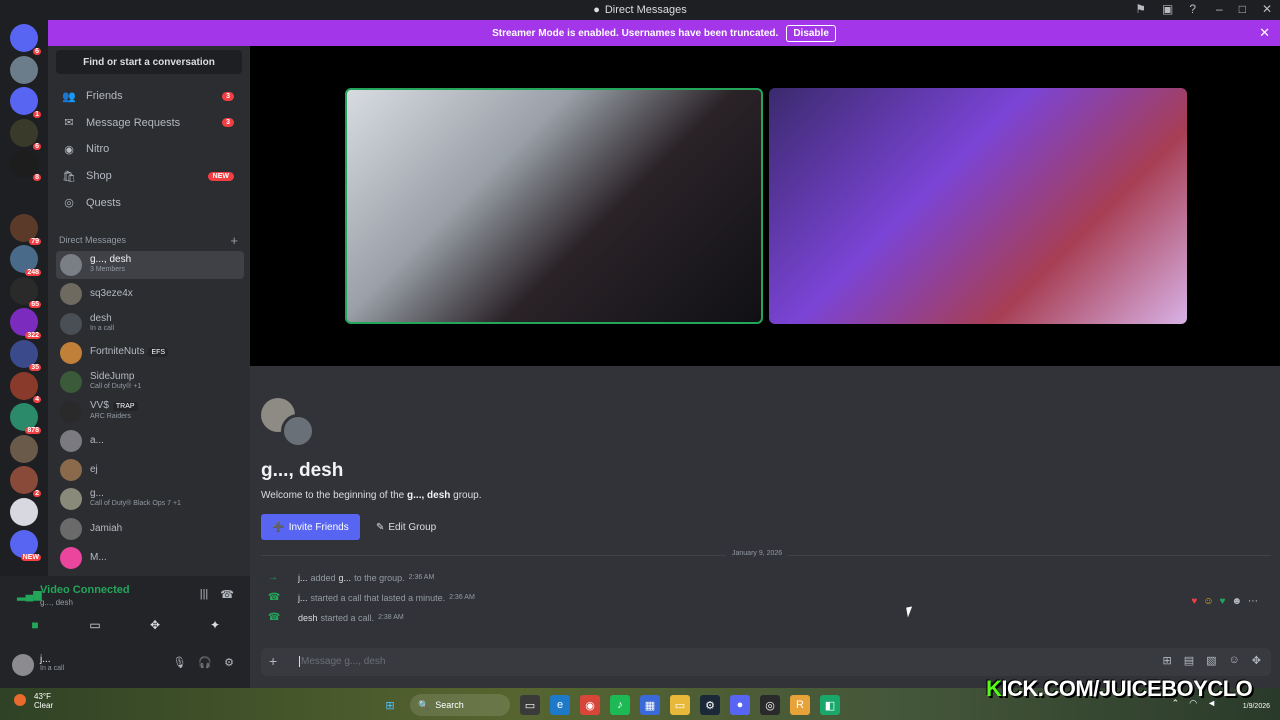 This screenshot has width=1280, height=720. I want to click on nav-quests: ◎ Quests, so click(149, 203).